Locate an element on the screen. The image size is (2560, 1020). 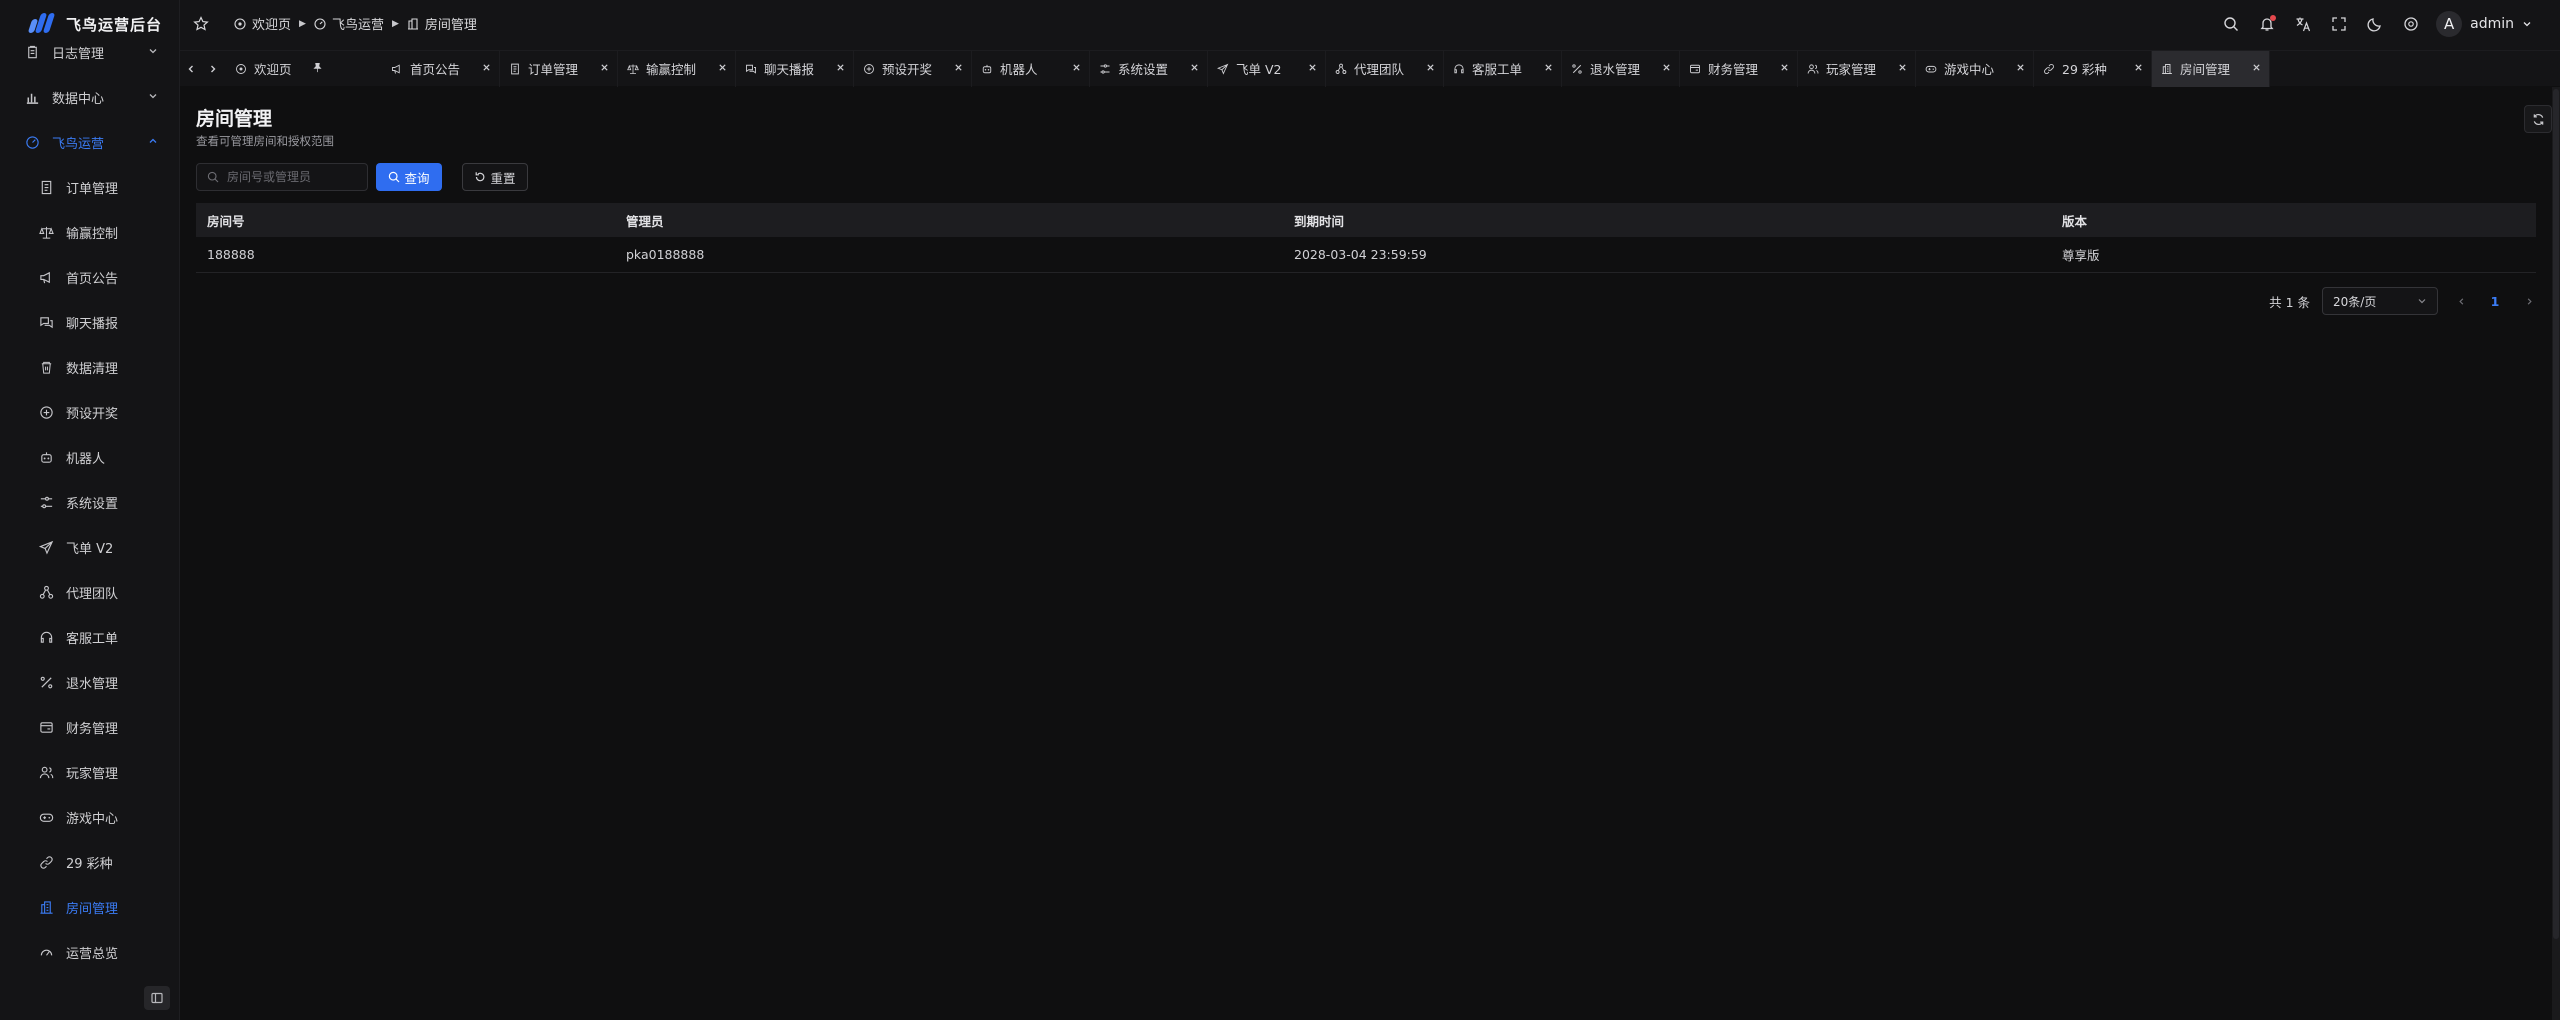
sidebar-item-9: 机器人 is located at coordinates (89, 457).